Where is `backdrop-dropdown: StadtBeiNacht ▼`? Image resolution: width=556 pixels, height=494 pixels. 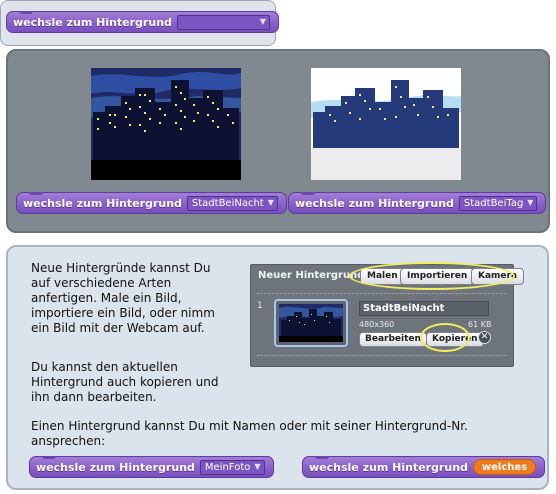 backdrop-dropdown: StadtBeiNacht ▼ is located at coordinates (232, 203).